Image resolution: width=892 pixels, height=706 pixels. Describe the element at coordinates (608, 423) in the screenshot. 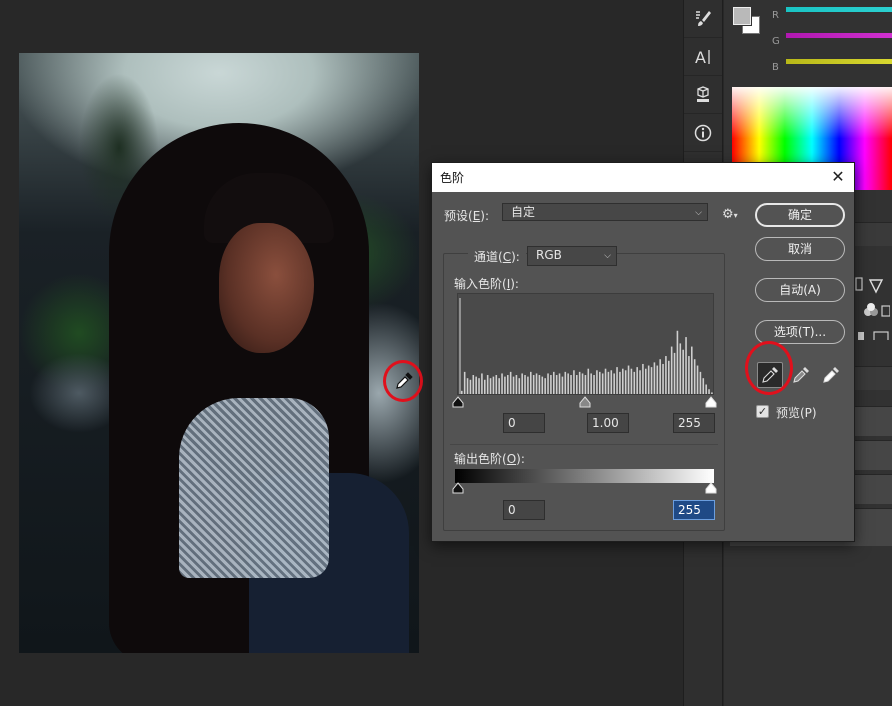

I see `input-midtone-field: 1.00` at that location.